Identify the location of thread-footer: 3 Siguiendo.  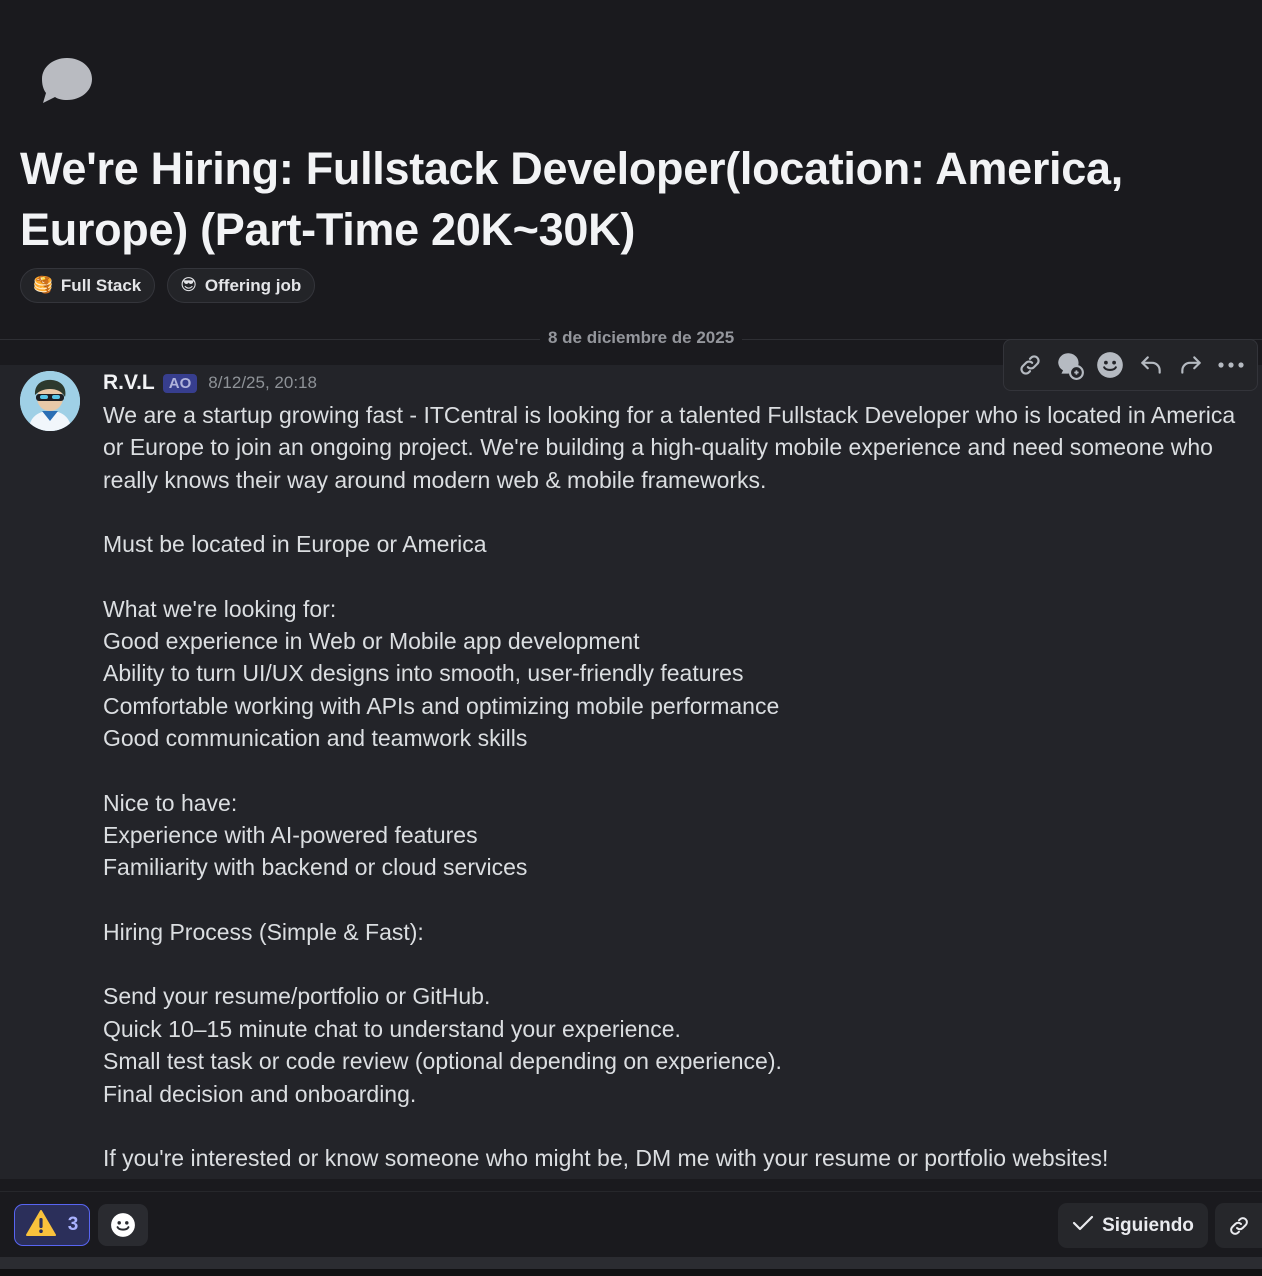
(631, 1224).